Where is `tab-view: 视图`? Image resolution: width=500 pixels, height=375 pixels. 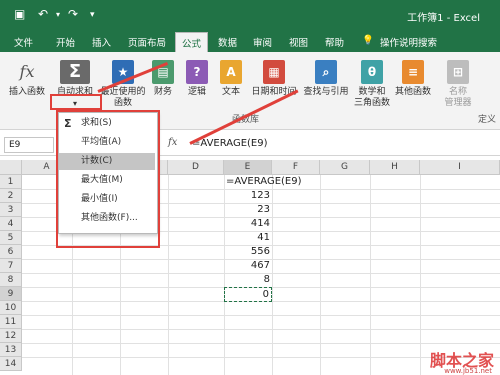
tab-view: 视图 is located at coordinates (298, 42).